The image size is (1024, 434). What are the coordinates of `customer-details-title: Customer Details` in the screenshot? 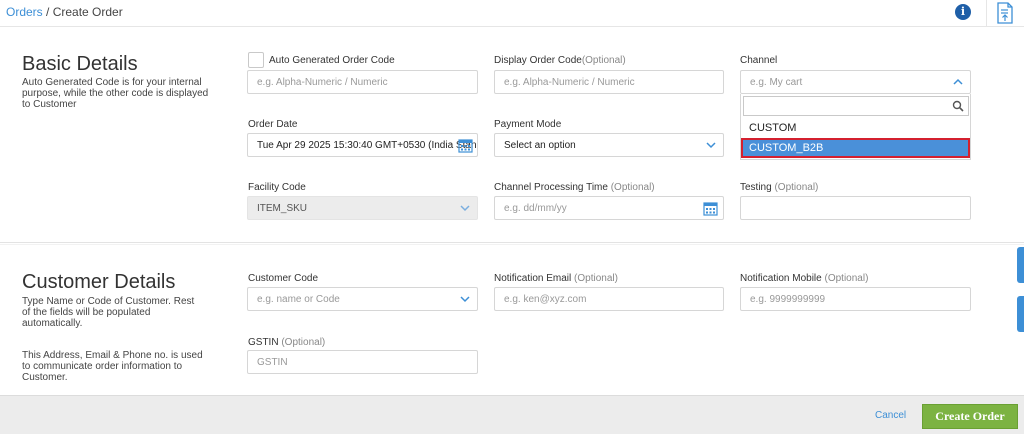 It's located at (99, 282).